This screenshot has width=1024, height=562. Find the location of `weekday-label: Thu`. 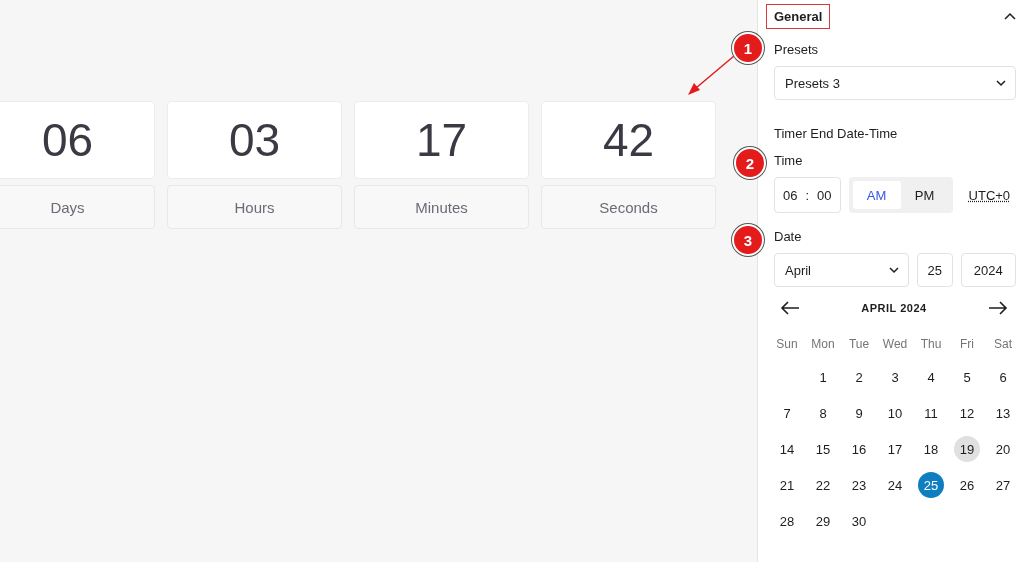

weekday-label: Thu is located at coordinates (931, 345).